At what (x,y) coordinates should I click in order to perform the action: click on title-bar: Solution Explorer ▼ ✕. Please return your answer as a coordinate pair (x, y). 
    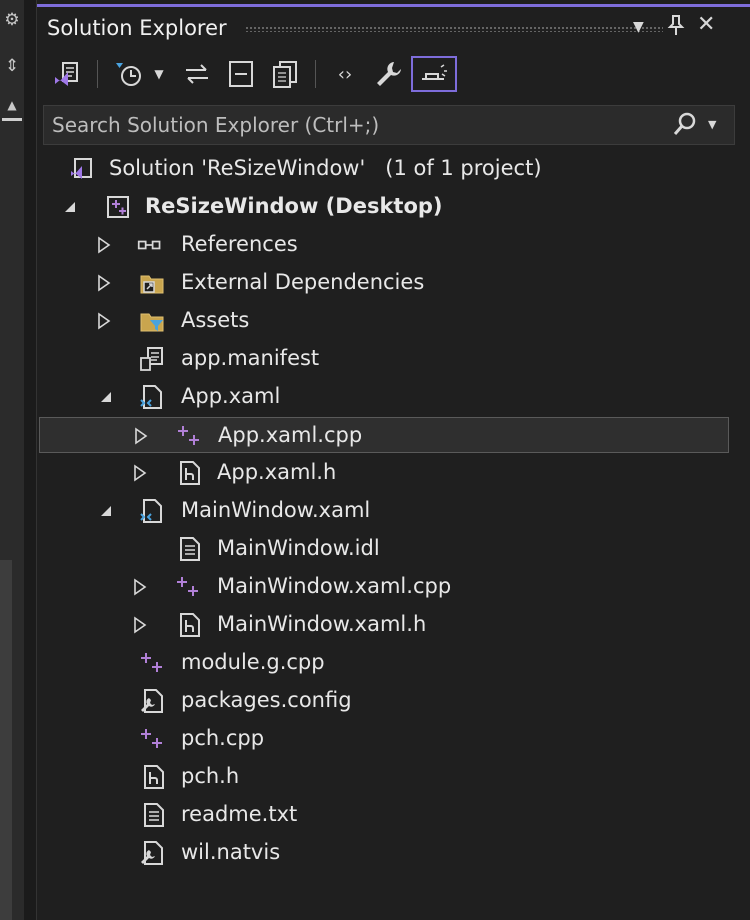
    Looking at the image, I should click on (393, 27).